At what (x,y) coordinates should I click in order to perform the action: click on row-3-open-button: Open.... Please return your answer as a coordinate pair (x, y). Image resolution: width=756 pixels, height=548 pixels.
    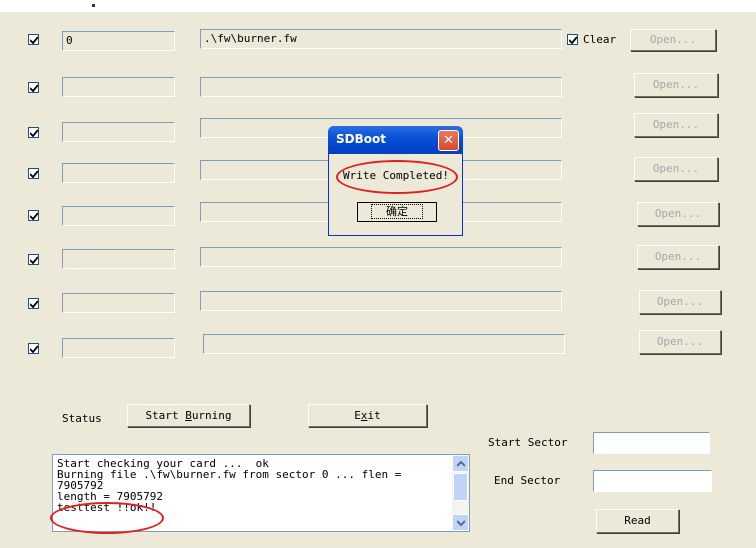
    Looking at the image, I should click on (676, 125).